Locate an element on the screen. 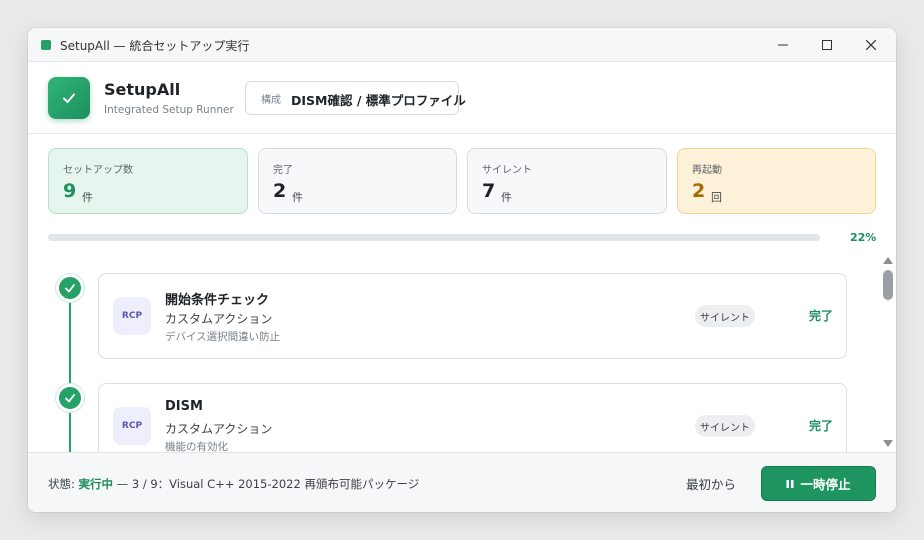  stat-value: 9 is located at coordinates (70, 191).